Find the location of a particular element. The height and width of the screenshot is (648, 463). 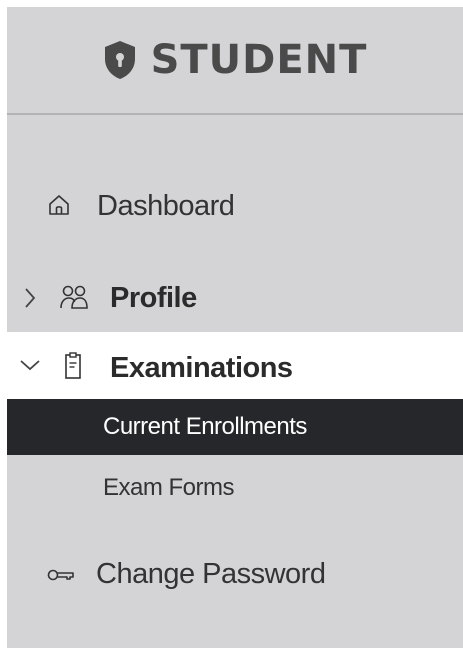

nav-item-change-password: Change Password is located at coordinates (235, 574).